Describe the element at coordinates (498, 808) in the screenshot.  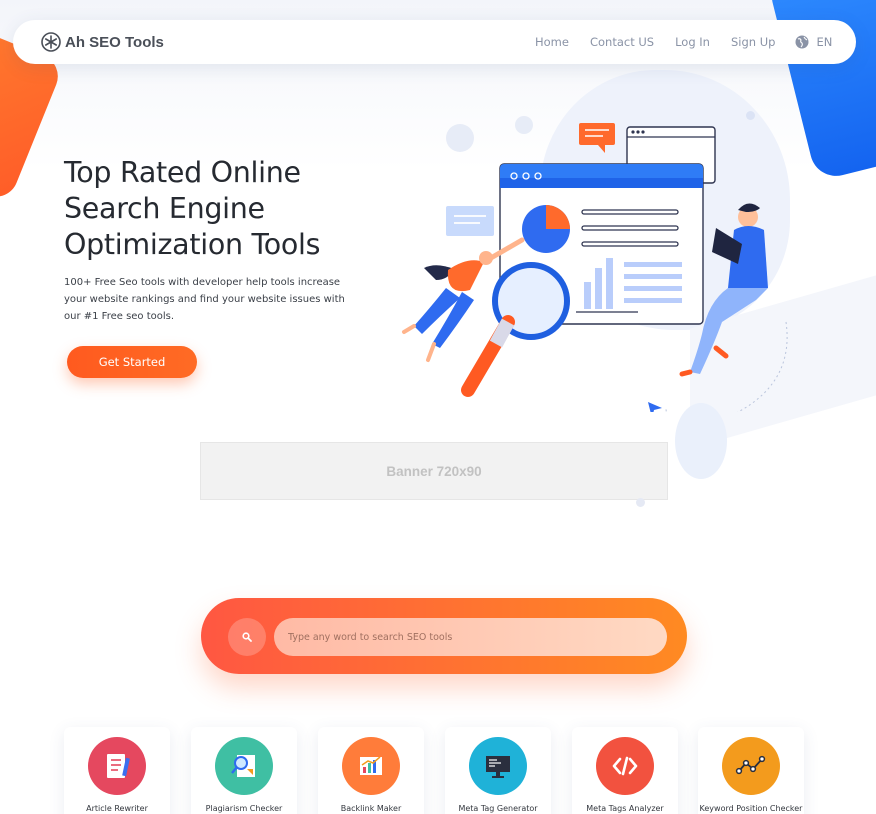
I see `tool-label: Meta Tag Generator` at that location.